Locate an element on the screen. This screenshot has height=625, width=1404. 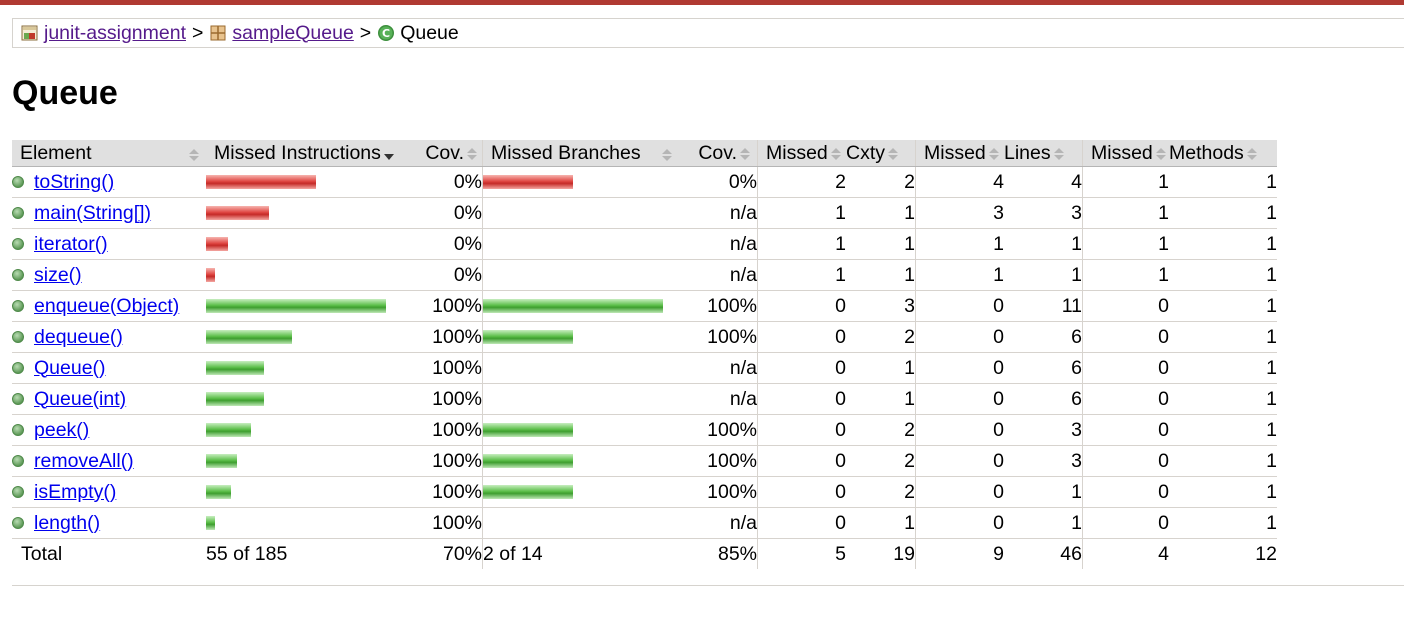
footer-divider is located at coordinates (708, 585).